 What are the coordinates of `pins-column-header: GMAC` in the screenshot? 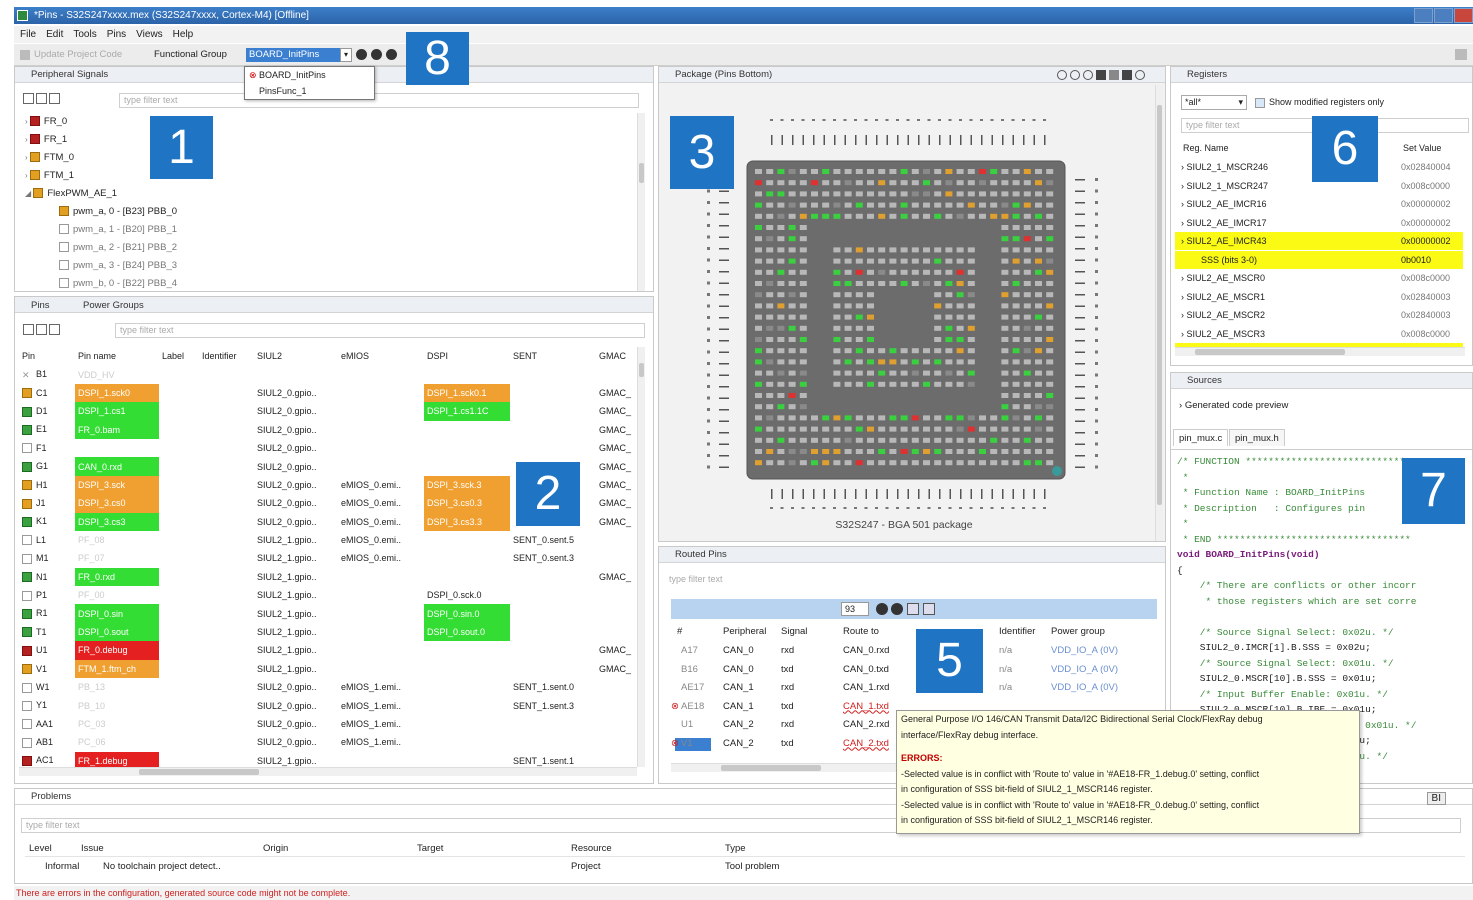 It's located at (616, 356).